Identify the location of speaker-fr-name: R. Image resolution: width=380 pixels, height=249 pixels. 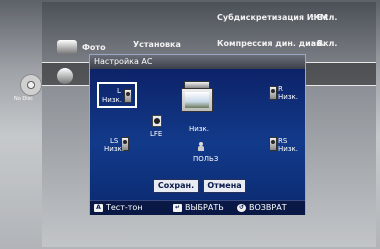
(280, 89).